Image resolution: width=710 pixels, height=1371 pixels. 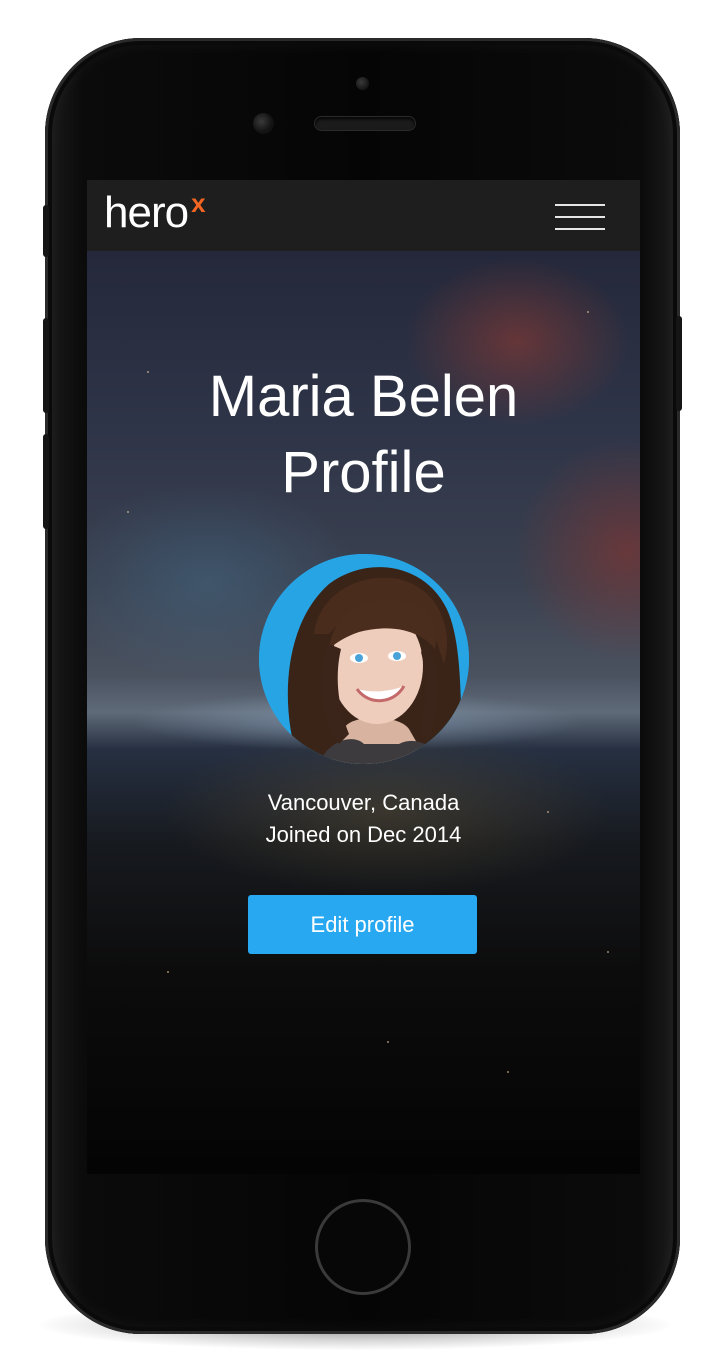 I want to click on volume-down-button, so click(x=46, y=481).